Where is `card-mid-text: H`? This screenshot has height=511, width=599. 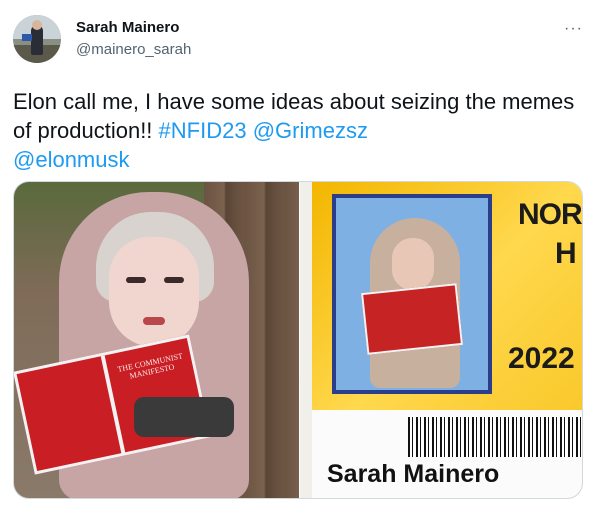 card-mid-text: H is located at coordinates (566, 253).